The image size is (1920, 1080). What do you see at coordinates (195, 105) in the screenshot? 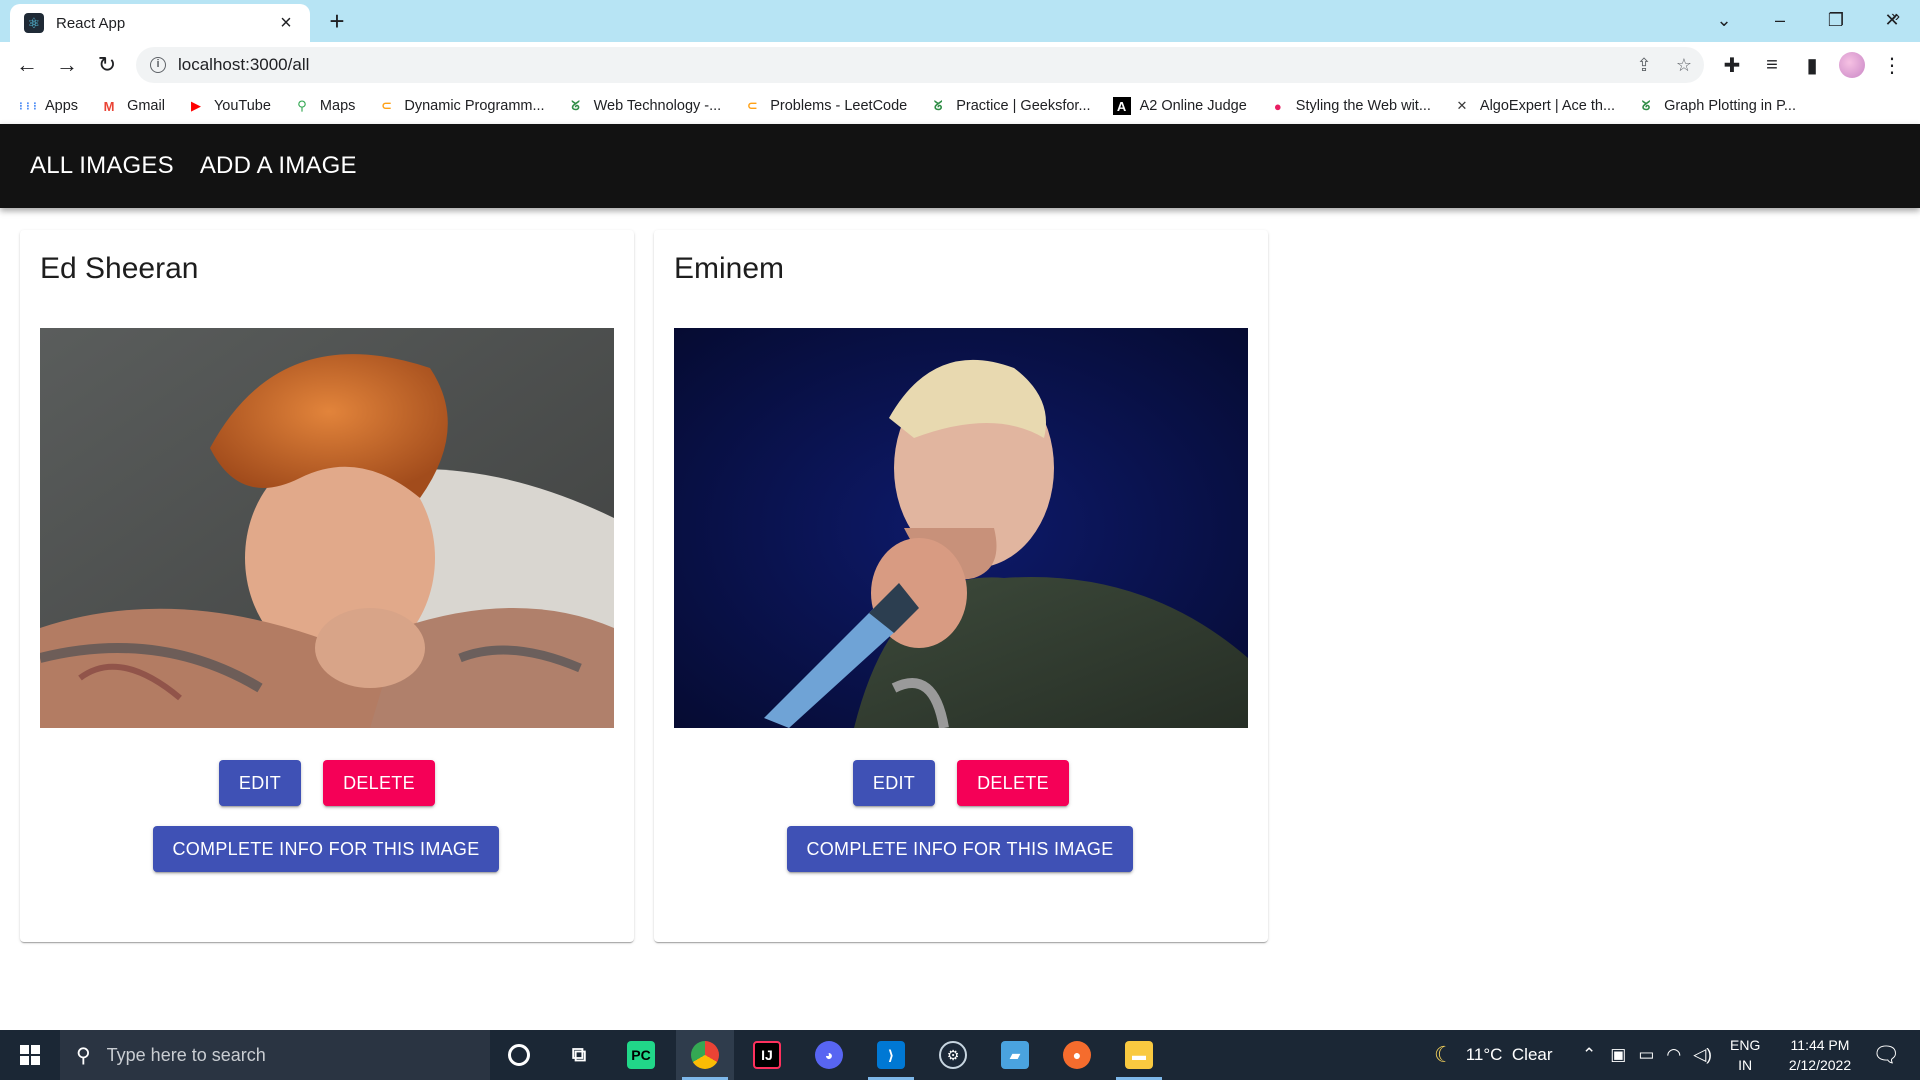
I see `youtube-icon: ▶` at bounding box center [195, 105].